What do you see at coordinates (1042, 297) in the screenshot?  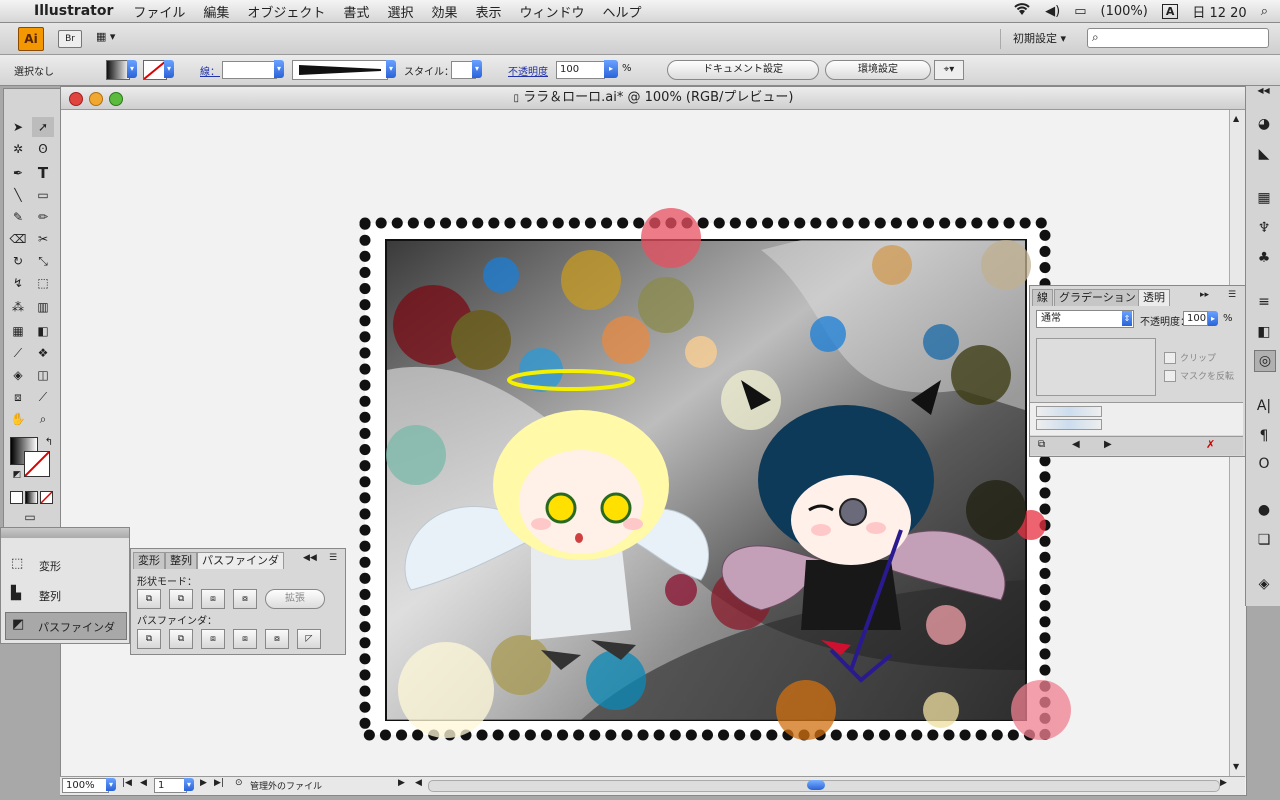 I see `tab-stroke: 線` at bounding box center [1042, 297].